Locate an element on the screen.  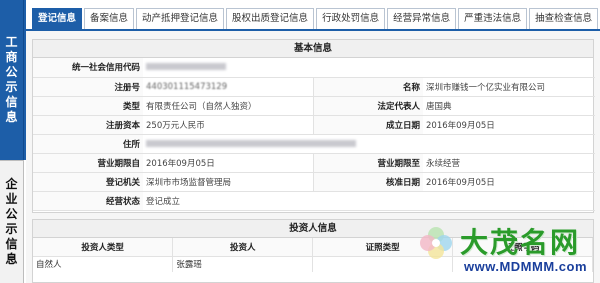
reg-no-label: 注册号 is located at coordinates (88, 87).